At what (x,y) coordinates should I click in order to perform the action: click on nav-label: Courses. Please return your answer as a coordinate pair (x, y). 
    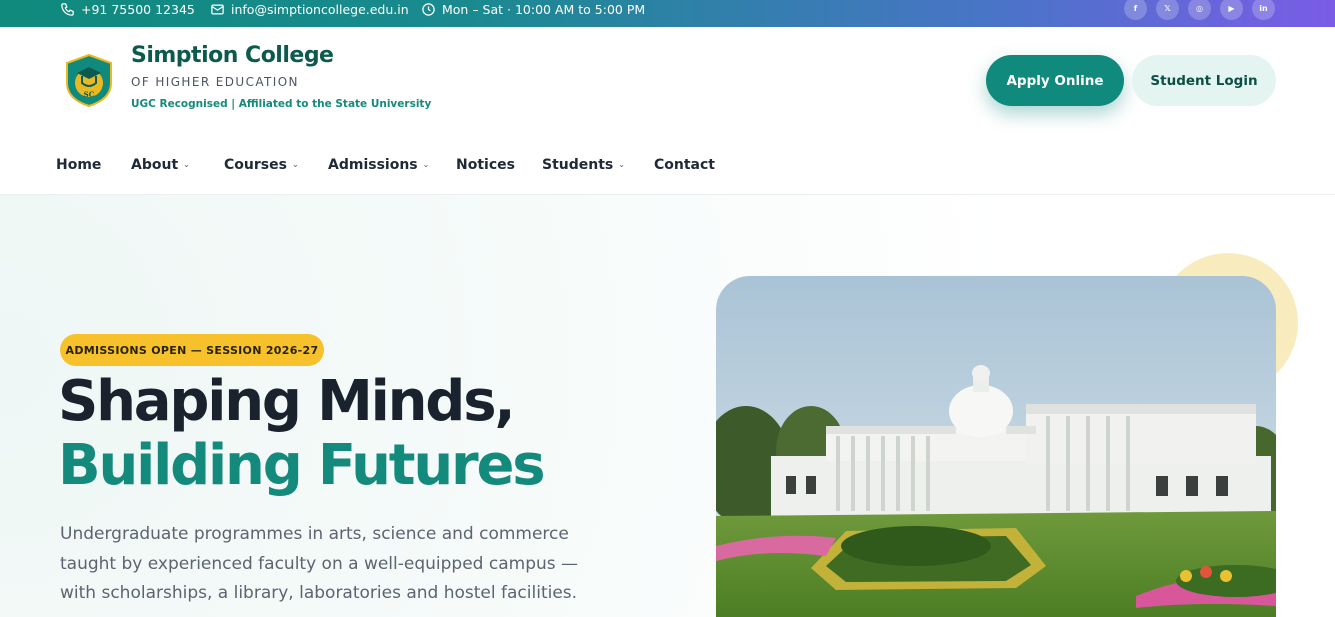
    Looking at the image, I should click on (255, 165).